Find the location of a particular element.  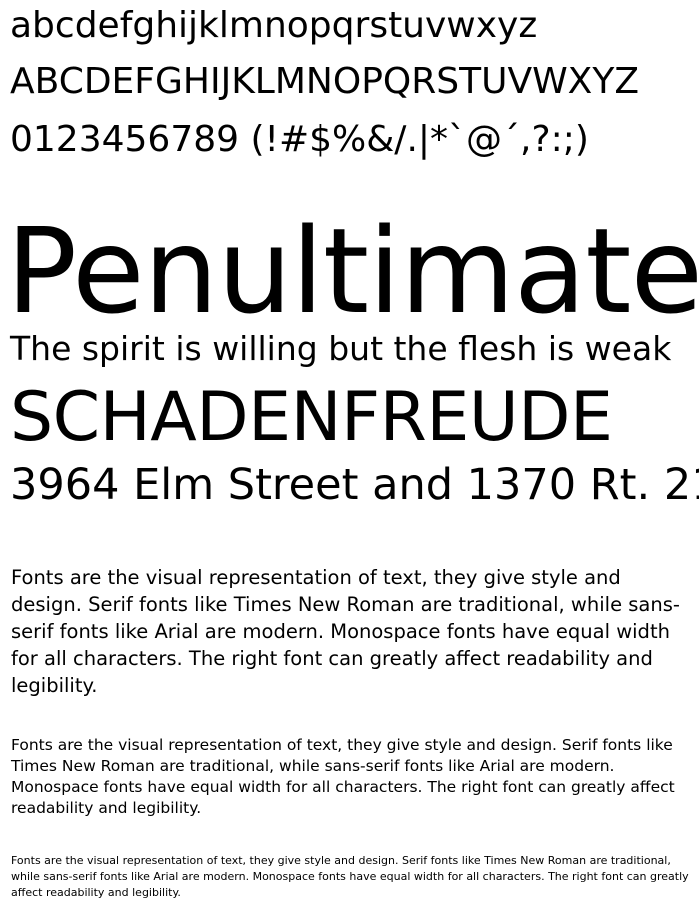

sample-address: 3964 Elm Street and 1370 Rt. 21 is located at coordinates (354, 485).